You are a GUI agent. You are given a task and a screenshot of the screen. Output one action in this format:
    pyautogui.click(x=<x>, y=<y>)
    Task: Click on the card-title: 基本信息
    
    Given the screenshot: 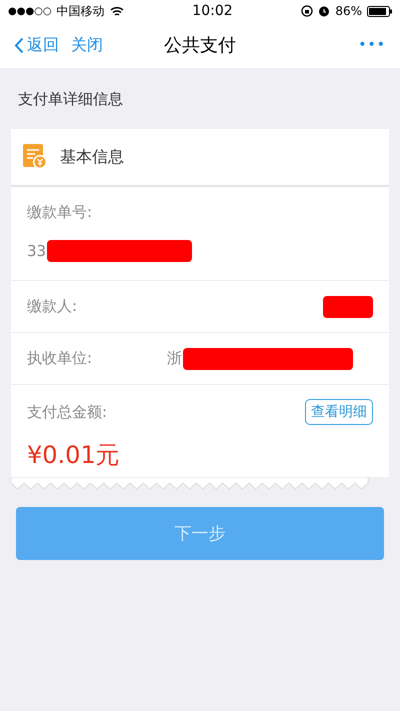 What is the action you would take?
    pyautogui.click(x=92, y=157)
    